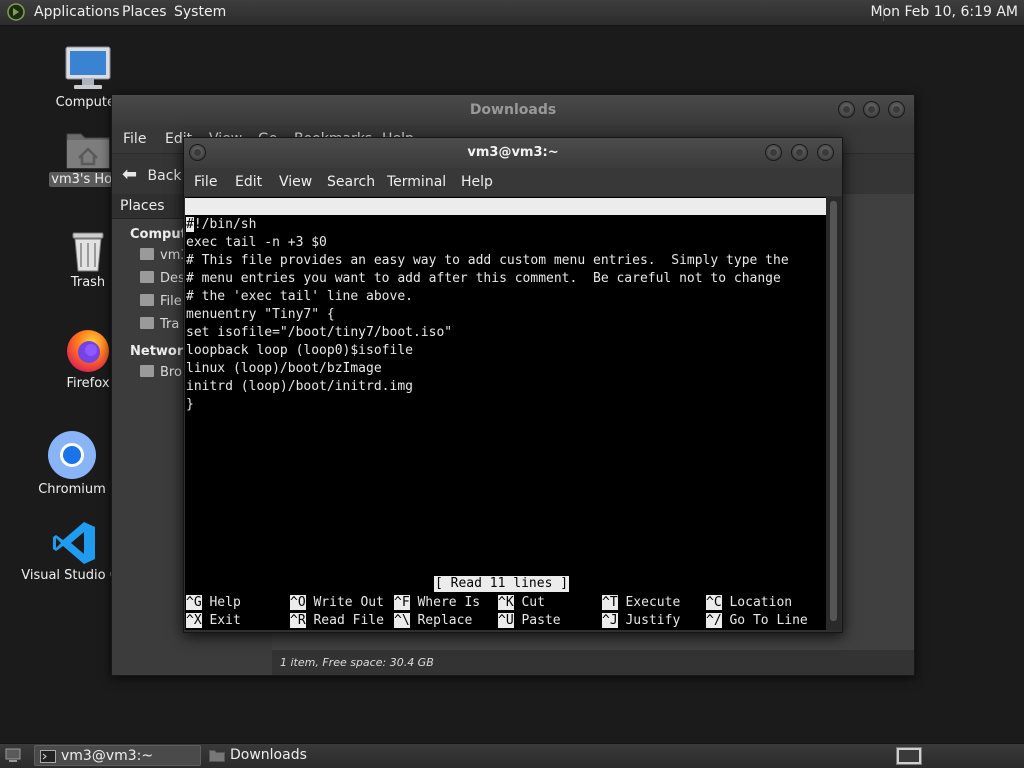 Image resolution: width=1024 pixels, height=768 pixels. I want to click on file-manager-title: Downloads, so click(513, 110).